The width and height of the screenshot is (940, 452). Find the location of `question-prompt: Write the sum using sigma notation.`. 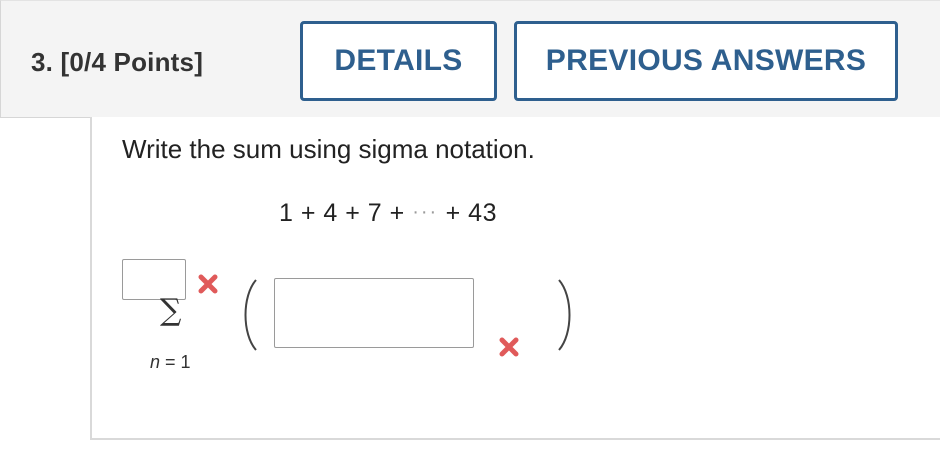

question-prompt: Write the sum using sigma notation. is located at coordinates (328, 149).